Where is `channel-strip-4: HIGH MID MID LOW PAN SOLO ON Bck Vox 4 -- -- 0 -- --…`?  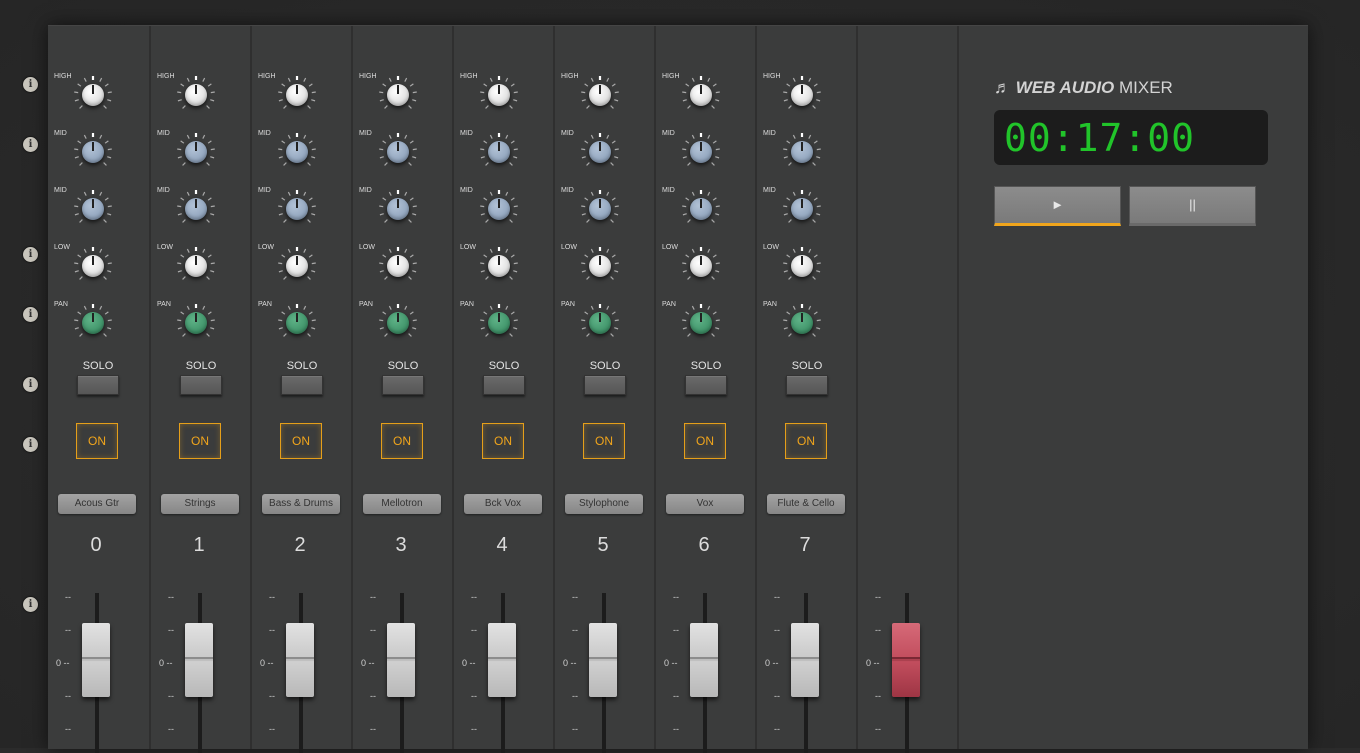
channel-strip-4: HIGH MID MID LOW PAN SOLO ON Bck Vox 4 -- -- 0 -- --… is located at coordinates (502, 389).